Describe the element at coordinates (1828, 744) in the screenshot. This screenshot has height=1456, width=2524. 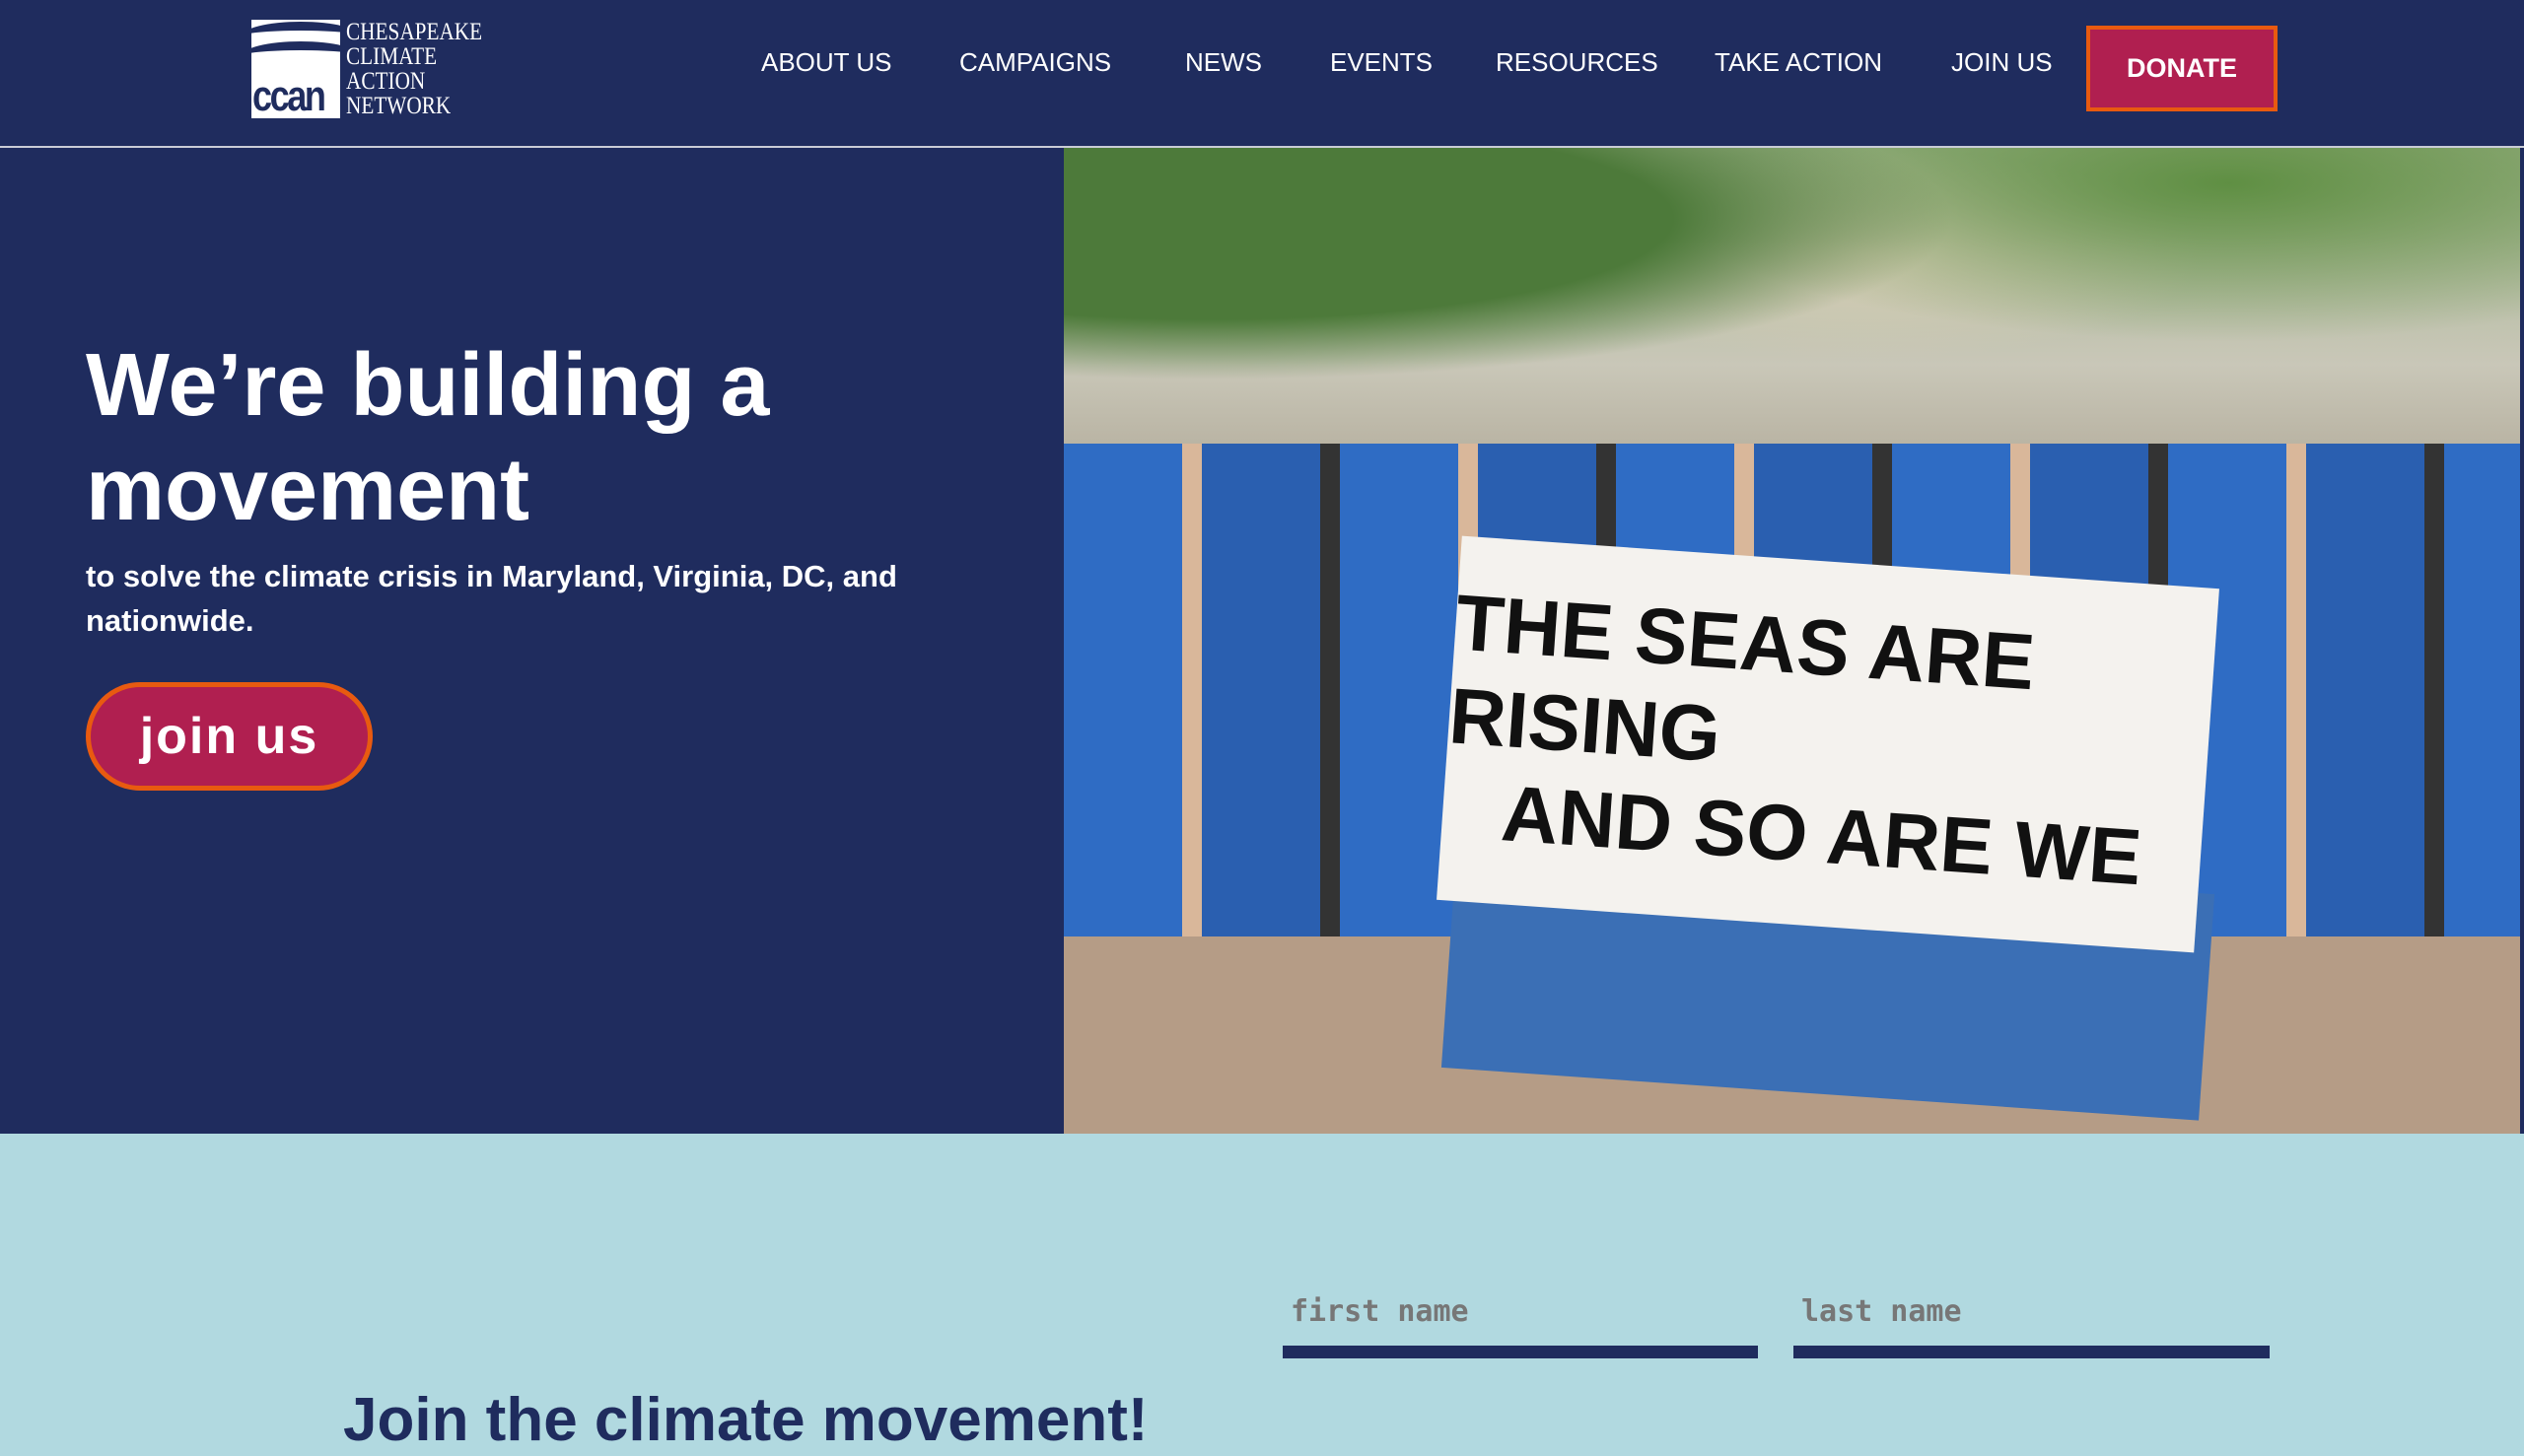
I see `photo-banner: THE SEAS ARE RISING AND SO ARE WE` at that location.